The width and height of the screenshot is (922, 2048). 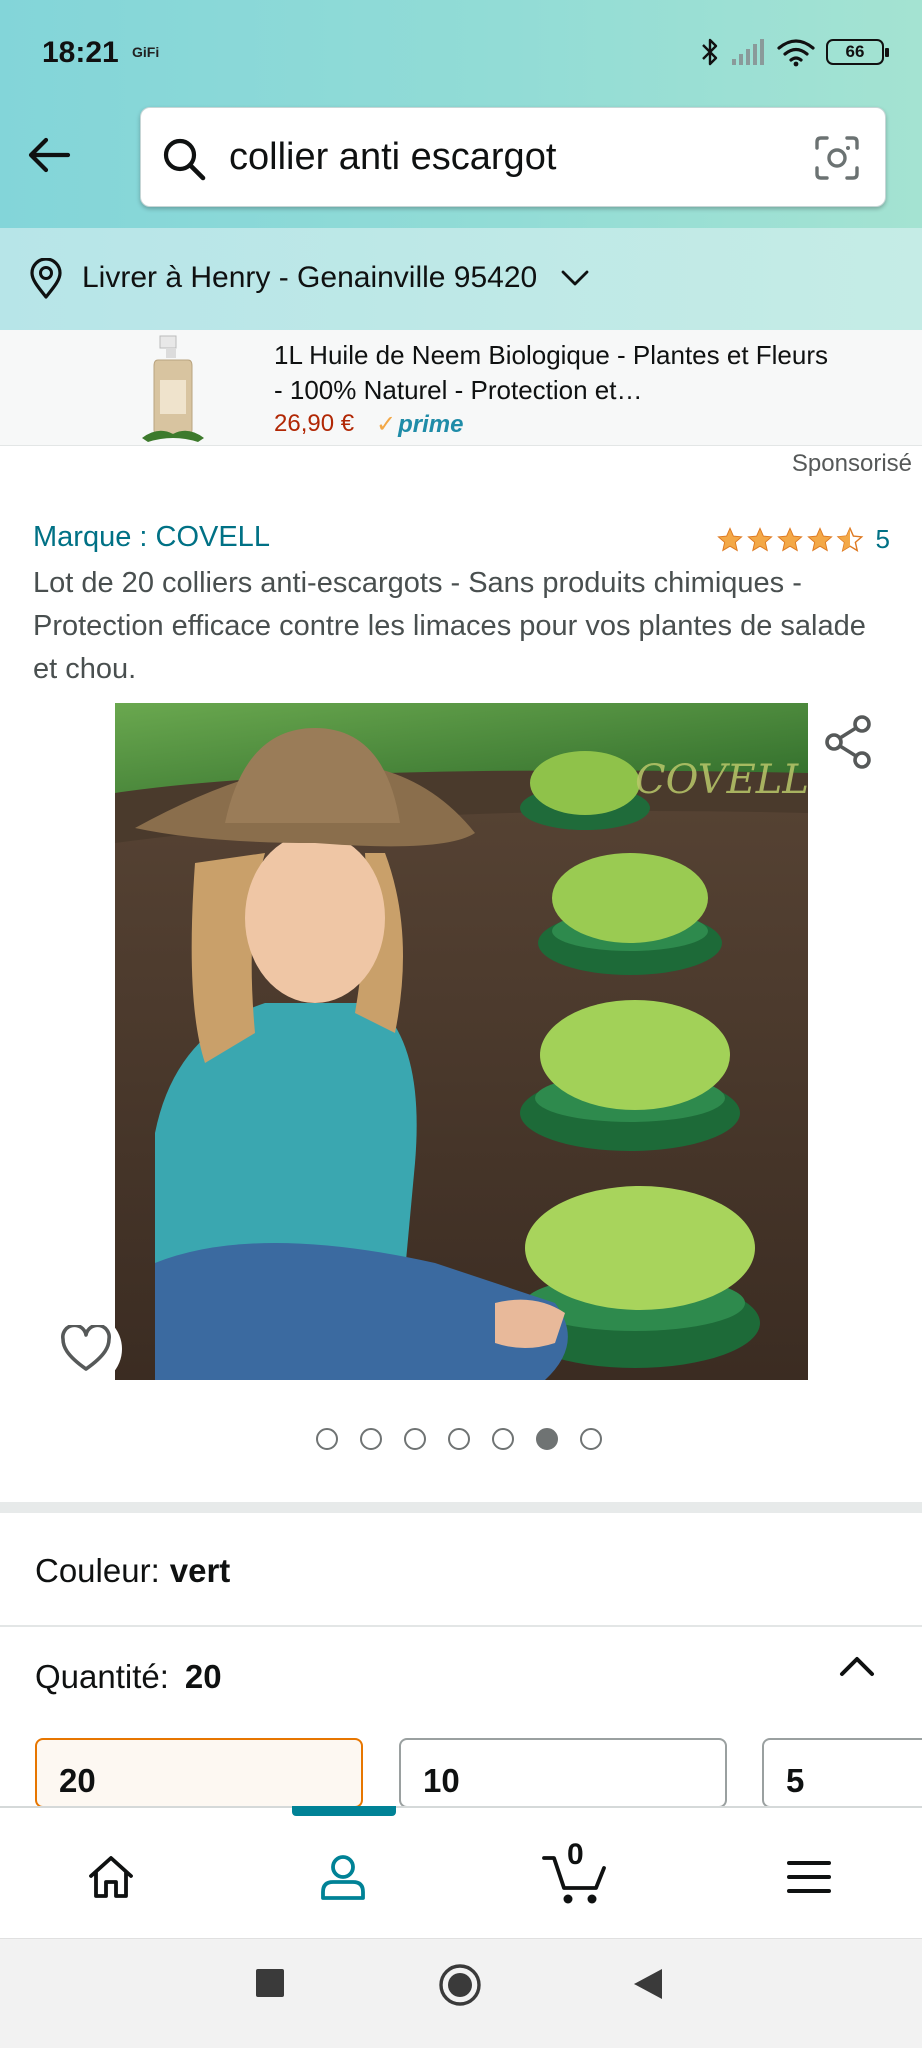 I want to click on back-triangle-icon, so click(x=648, y=1984).